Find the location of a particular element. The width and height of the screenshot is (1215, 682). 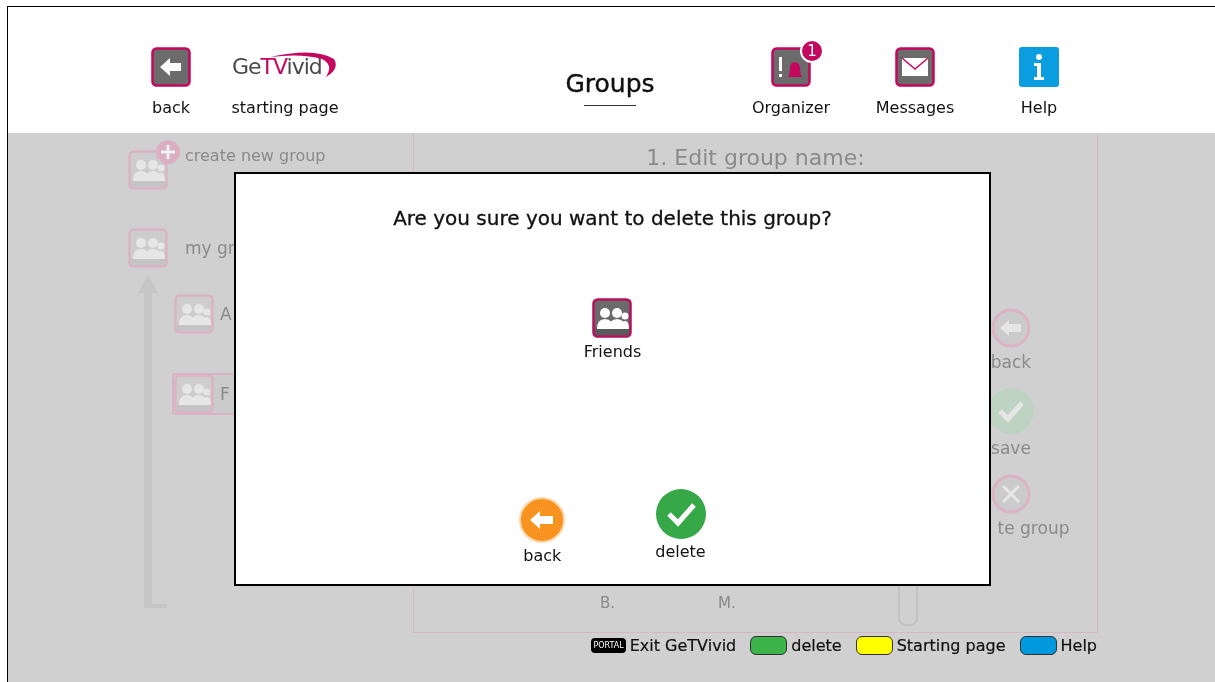

letter-label: B. is located at coordinates (608, 602).